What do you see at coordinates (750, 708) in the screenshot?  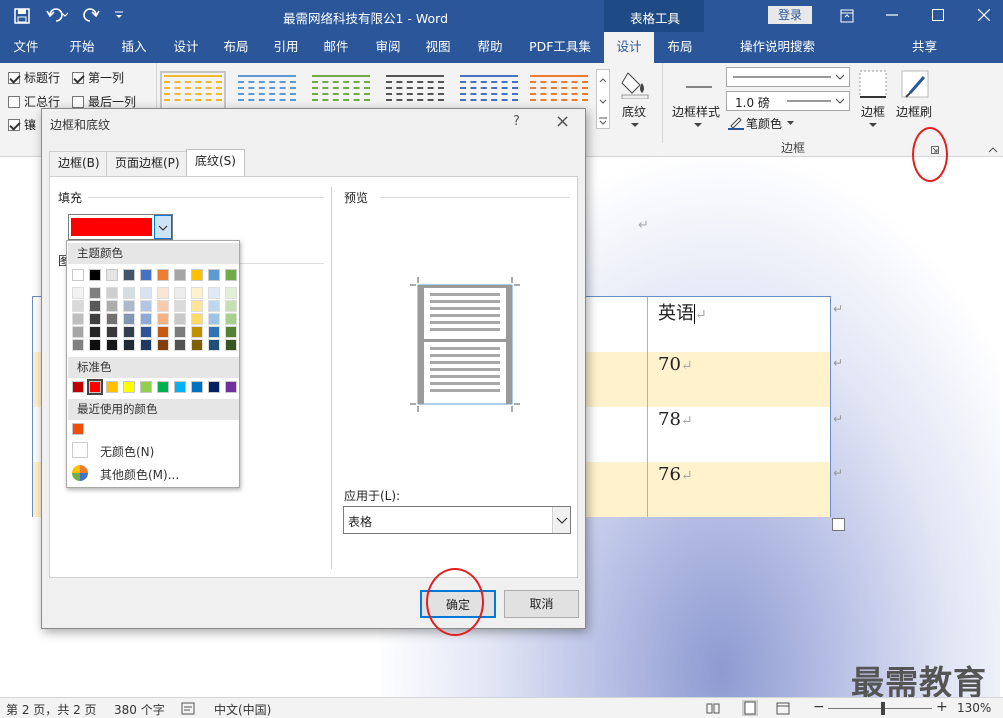 I see `print-layout-icon` at bounding box center [750, 708].